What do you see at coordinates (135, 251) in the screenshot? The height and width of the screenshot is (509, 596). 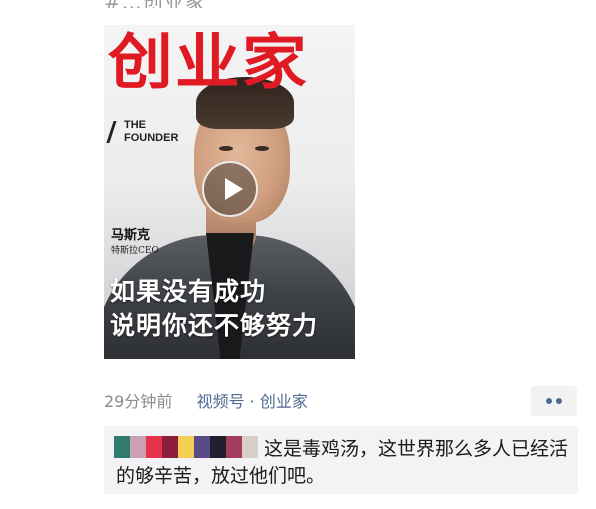 I see `person-title: 特斯拉CEO` at bounding box center [135, 251].